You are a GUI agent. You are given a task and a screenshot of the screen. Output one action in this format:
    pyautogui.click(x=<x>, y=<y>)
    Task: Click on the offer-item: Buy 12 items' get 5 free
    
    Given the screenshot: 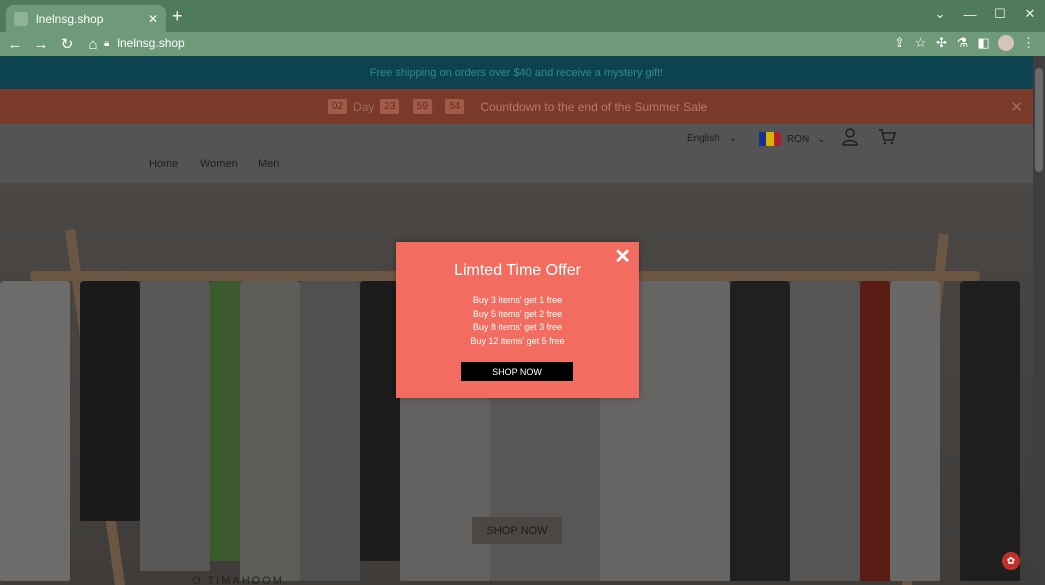 What is the action you would take?
    pyautogui.click(x=517, y=341)
    